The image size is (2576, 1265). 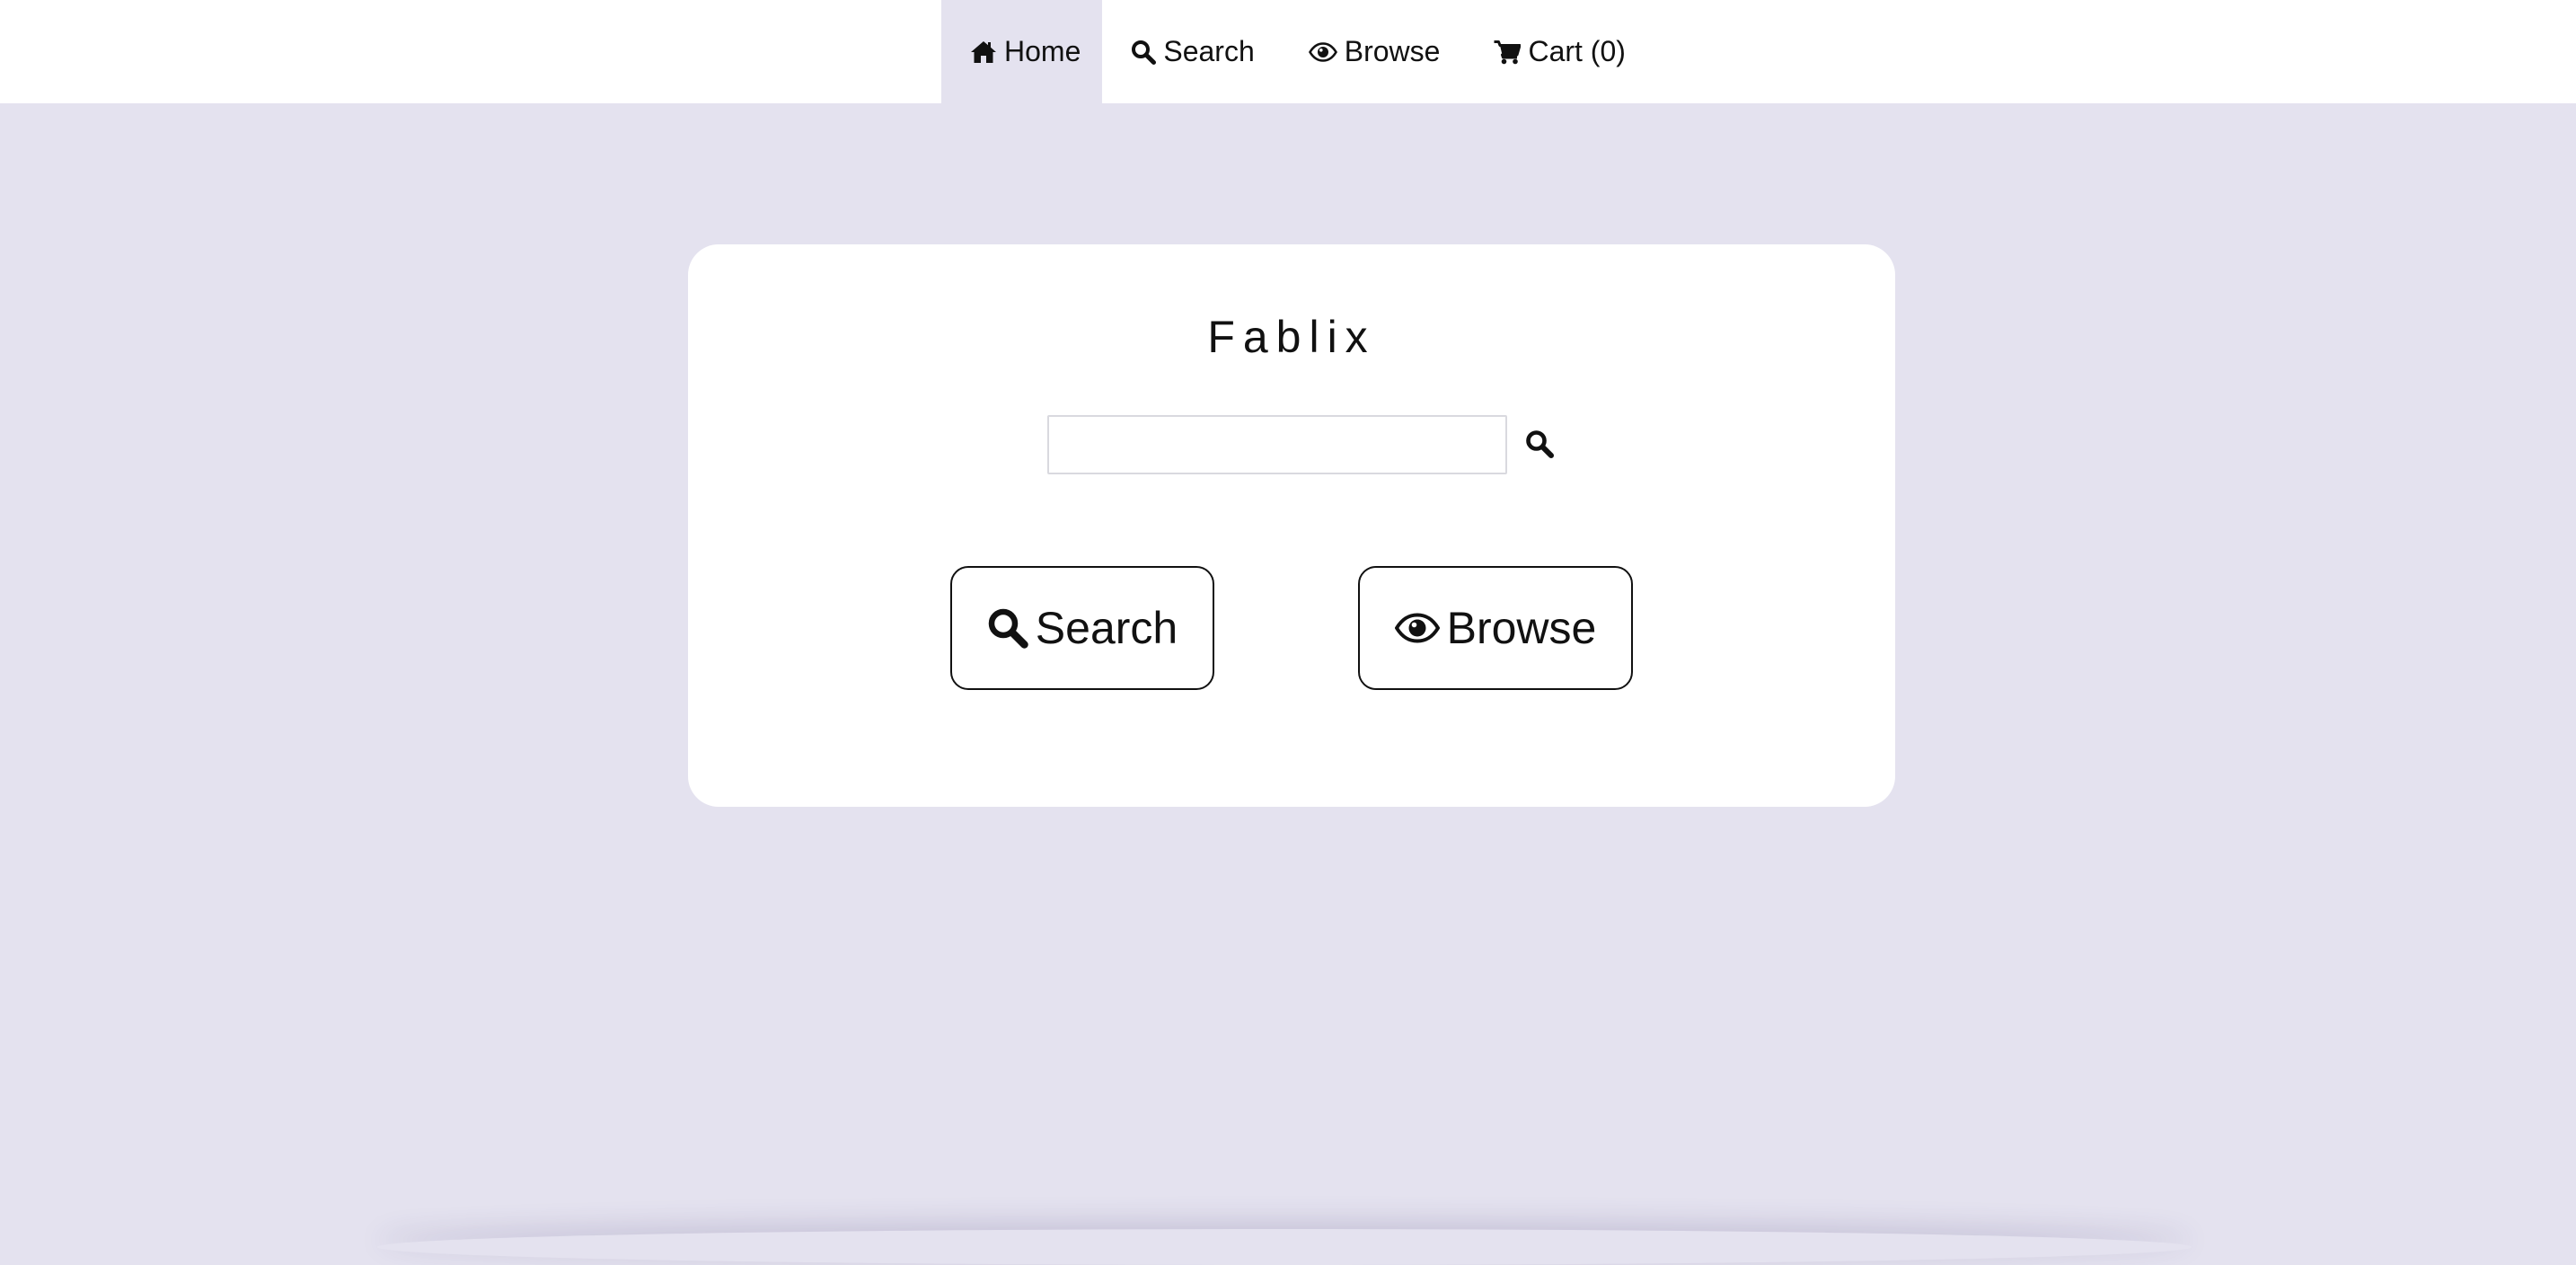 I want to click on nav-item-home: Home, so click(x=1022, y=51).